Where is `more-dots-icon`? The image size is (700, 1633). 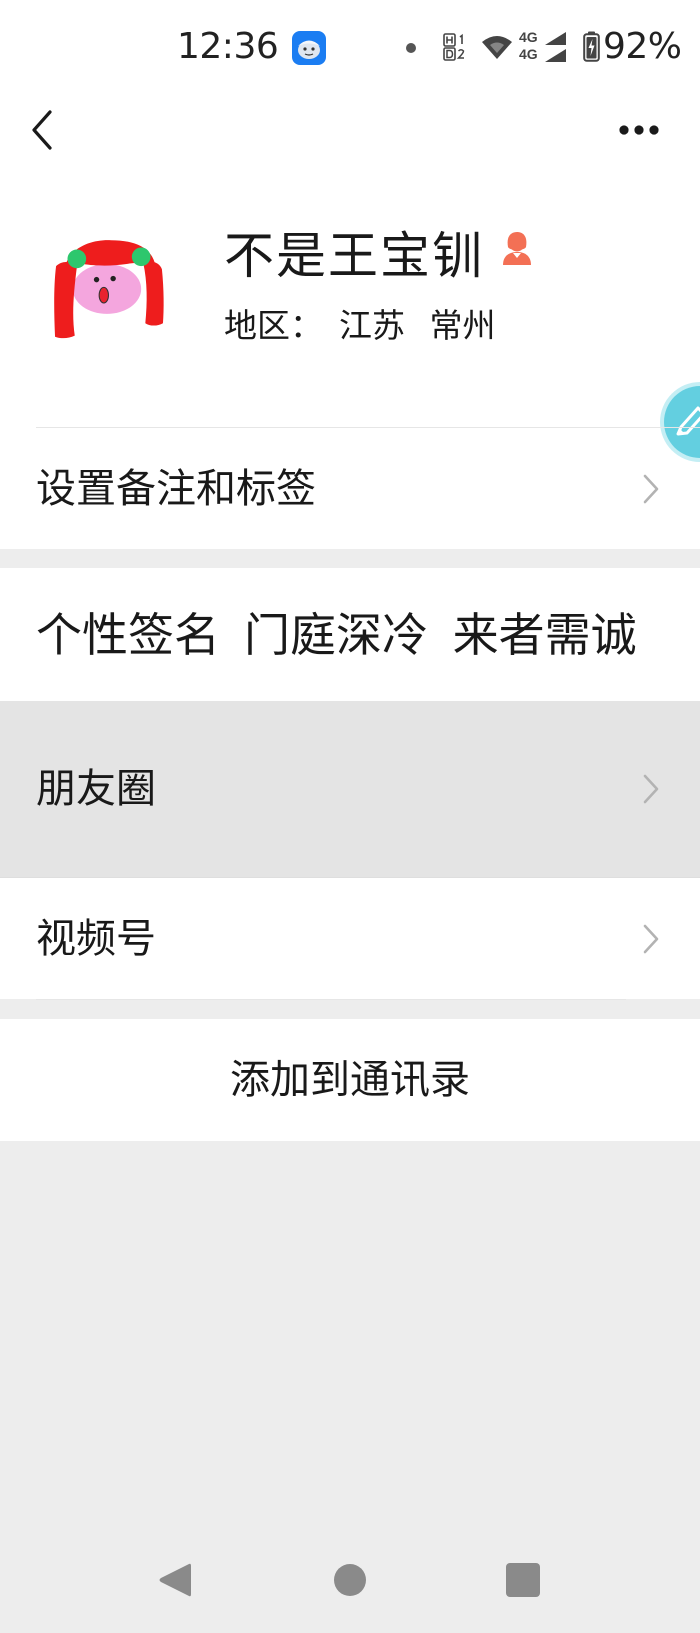
more-dots-icon is located at coordinates (639, 130).